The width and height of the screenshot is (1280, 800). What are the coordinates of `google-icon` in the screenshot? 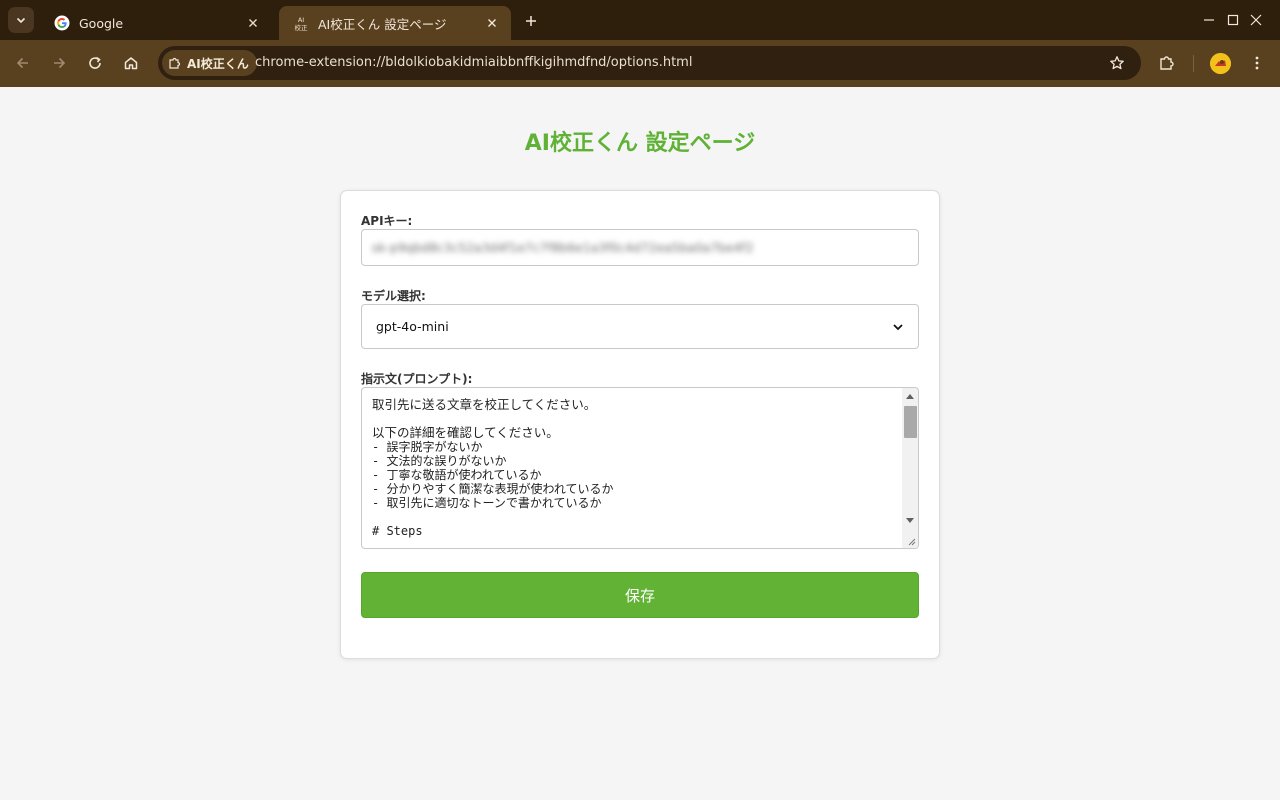 It's located at (62, 23).